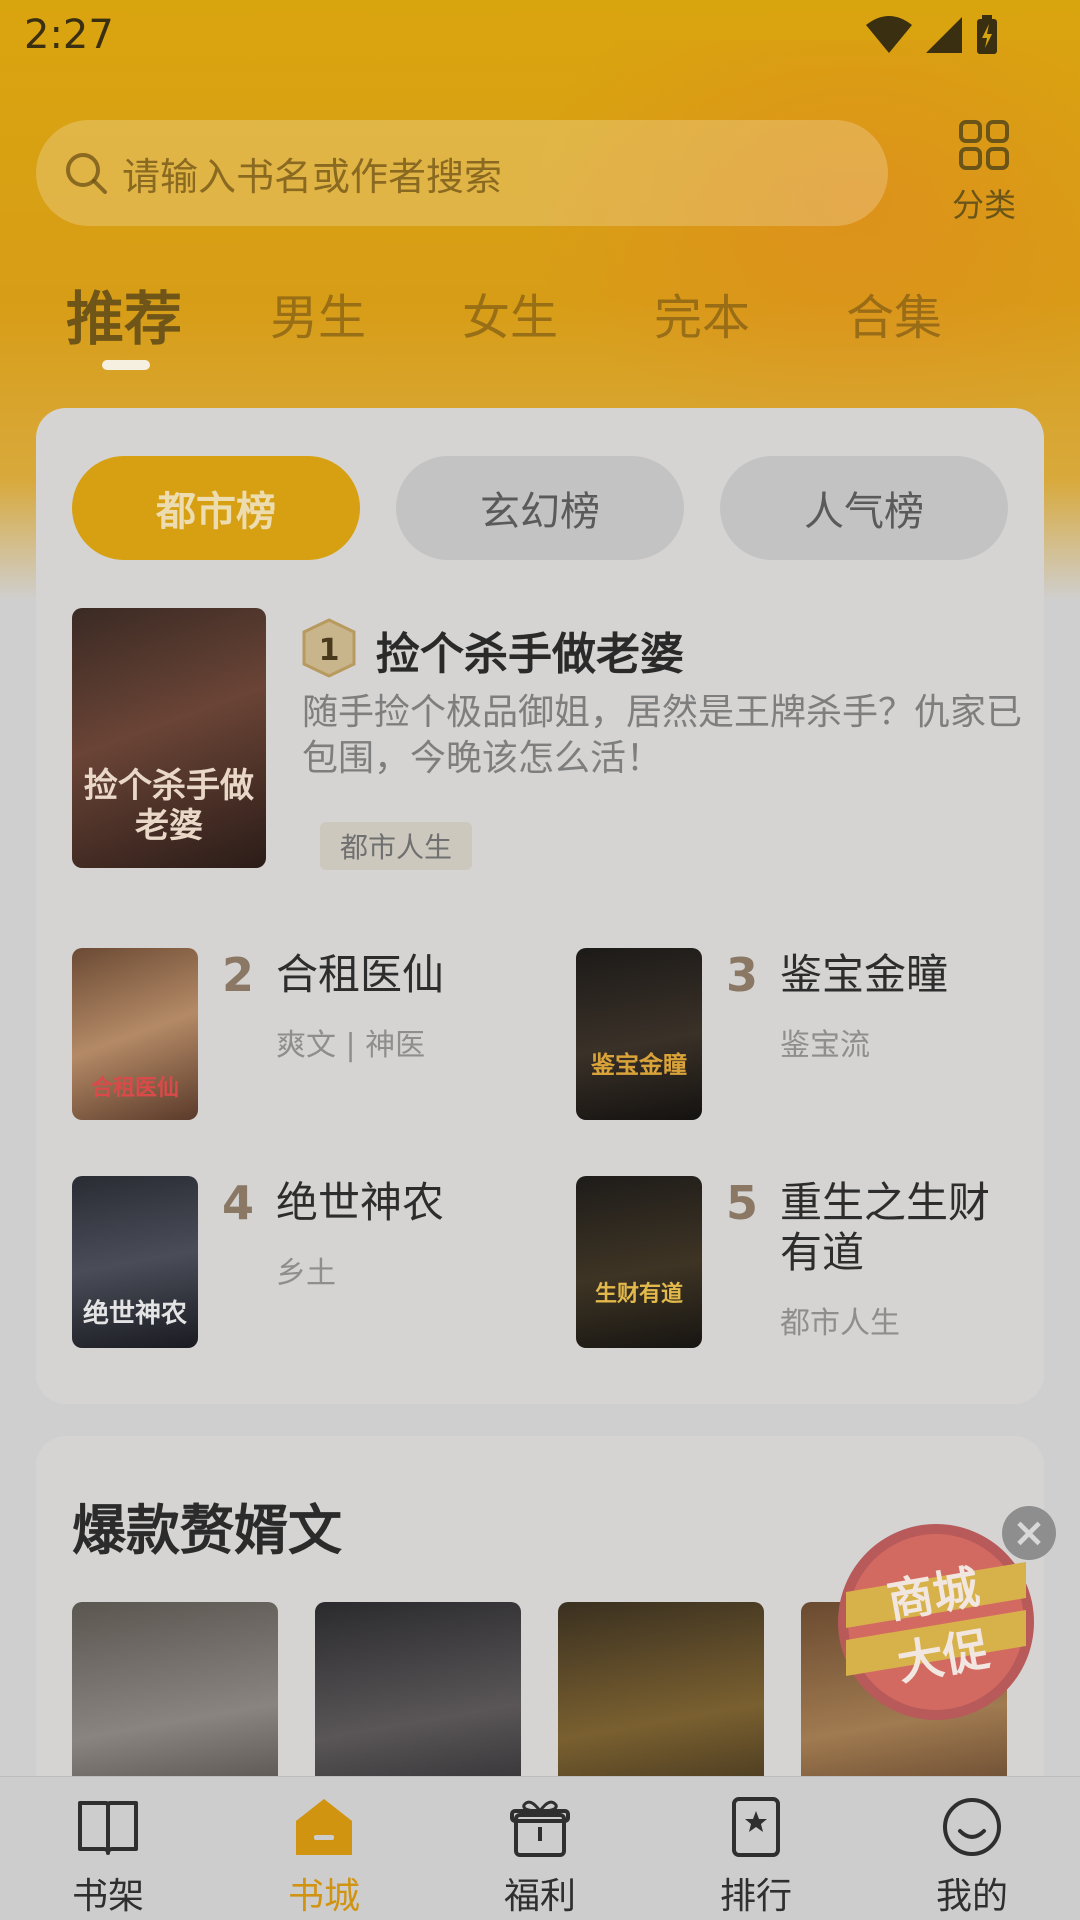 The width and height of the screenshot is (1080, 1920). I want to click on tab-female: 女生, so click(510, 313).